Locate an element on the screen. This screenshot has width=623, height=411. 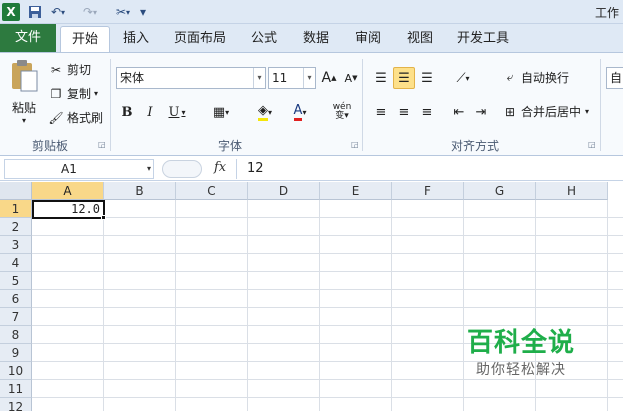
decrease-indent-icon: ⇤ is located at coordinates (459, 112).